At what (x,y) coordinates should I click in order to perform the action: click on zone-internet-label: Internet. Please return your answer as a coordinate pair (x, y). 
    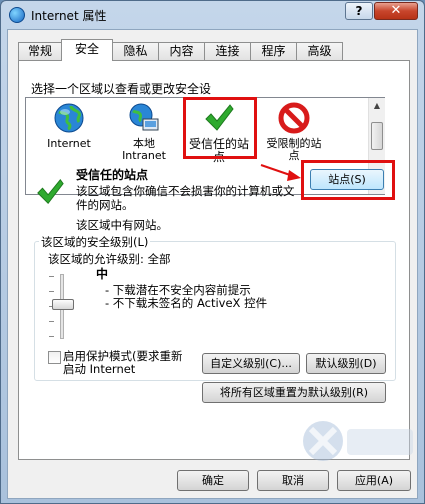
    Looking at the image, I should click on (69, 143).